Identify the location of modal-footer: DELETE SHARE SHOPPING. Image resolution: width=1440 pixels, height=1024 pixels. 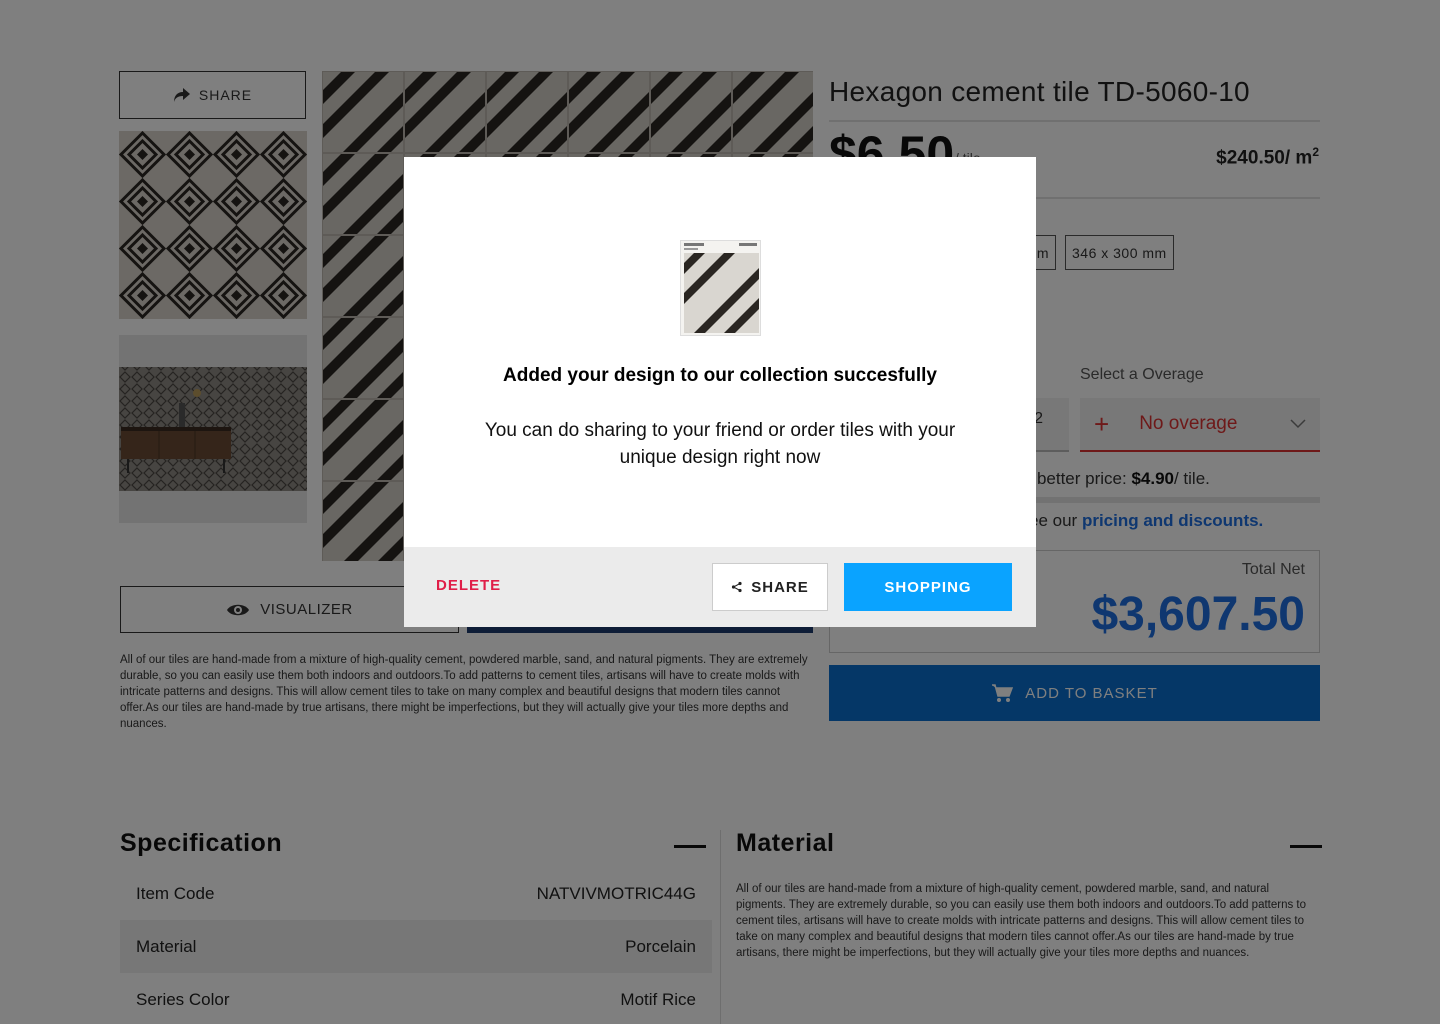
(720, 587).